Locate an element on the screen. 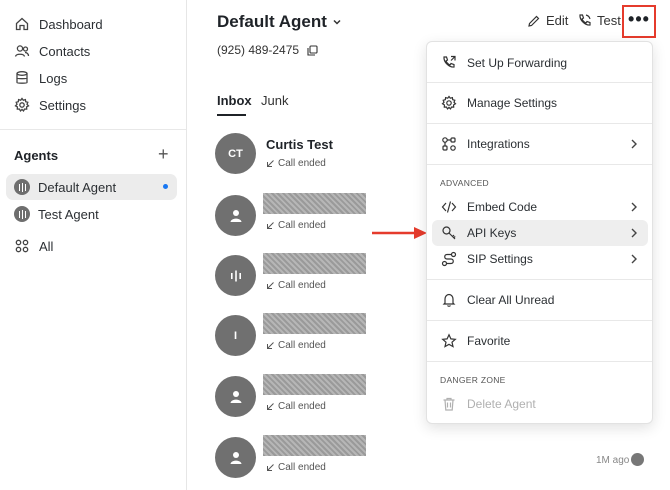 This screenshot has height=490, width=670. menu-item-label: Embed Code is located at coordinates (502, 207).